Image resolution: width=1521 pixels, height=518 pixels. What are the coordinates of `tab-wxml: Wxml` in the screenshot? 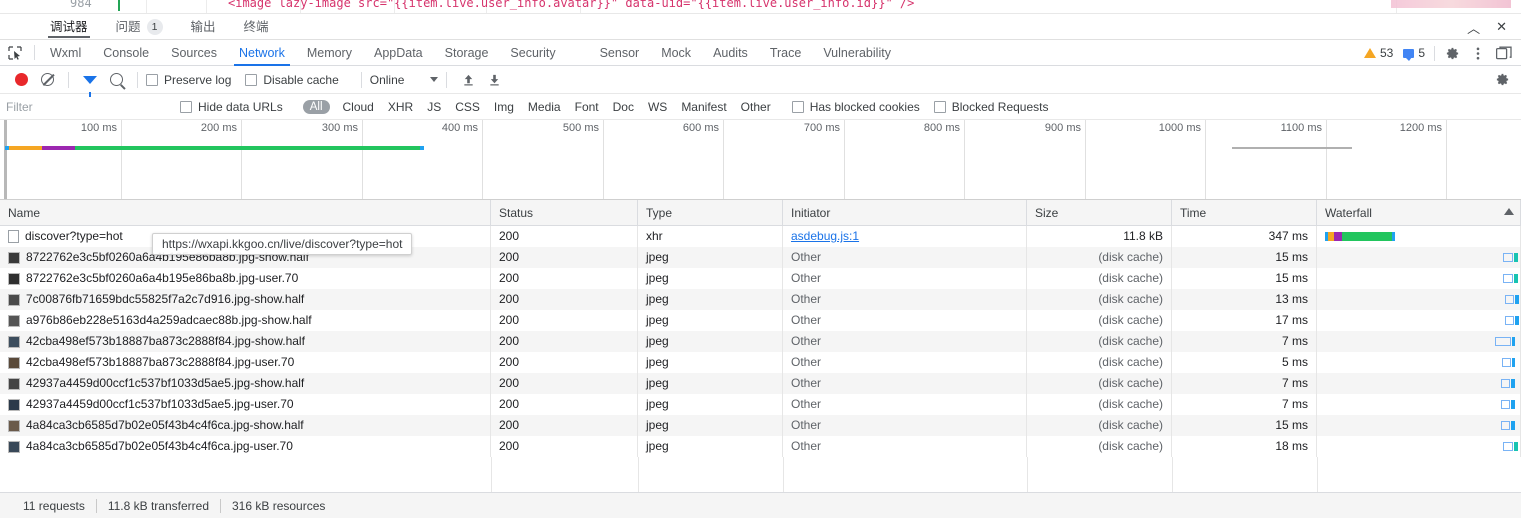 It's located at (65, 53).